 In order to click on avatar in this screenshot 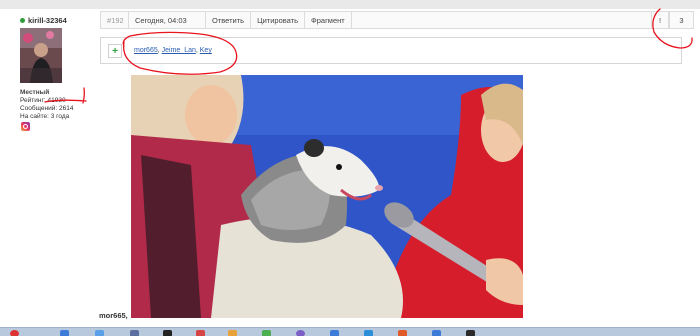, I will do `click(41, 55)`.